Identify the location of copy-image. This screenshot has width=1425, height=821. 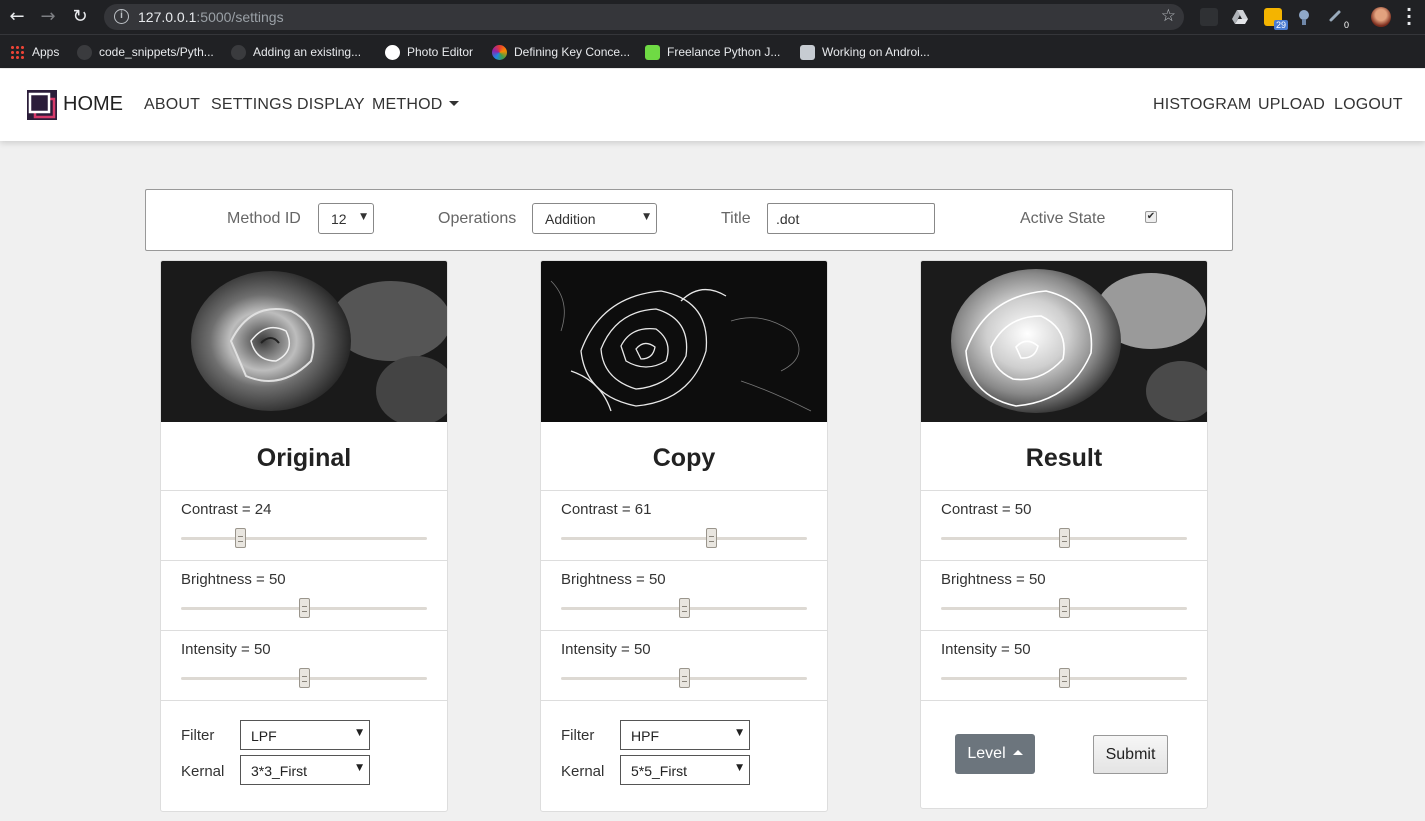
(684, 341).